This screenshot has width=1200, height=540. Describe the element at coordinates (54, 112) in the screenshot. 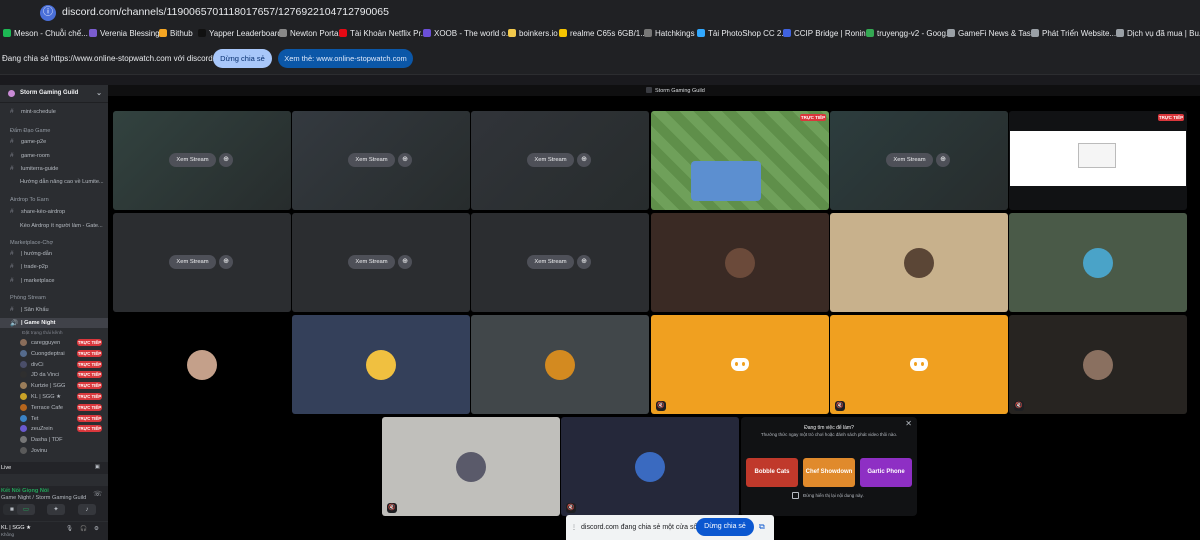

I see `channel-item: # mint-schedule` at that location.